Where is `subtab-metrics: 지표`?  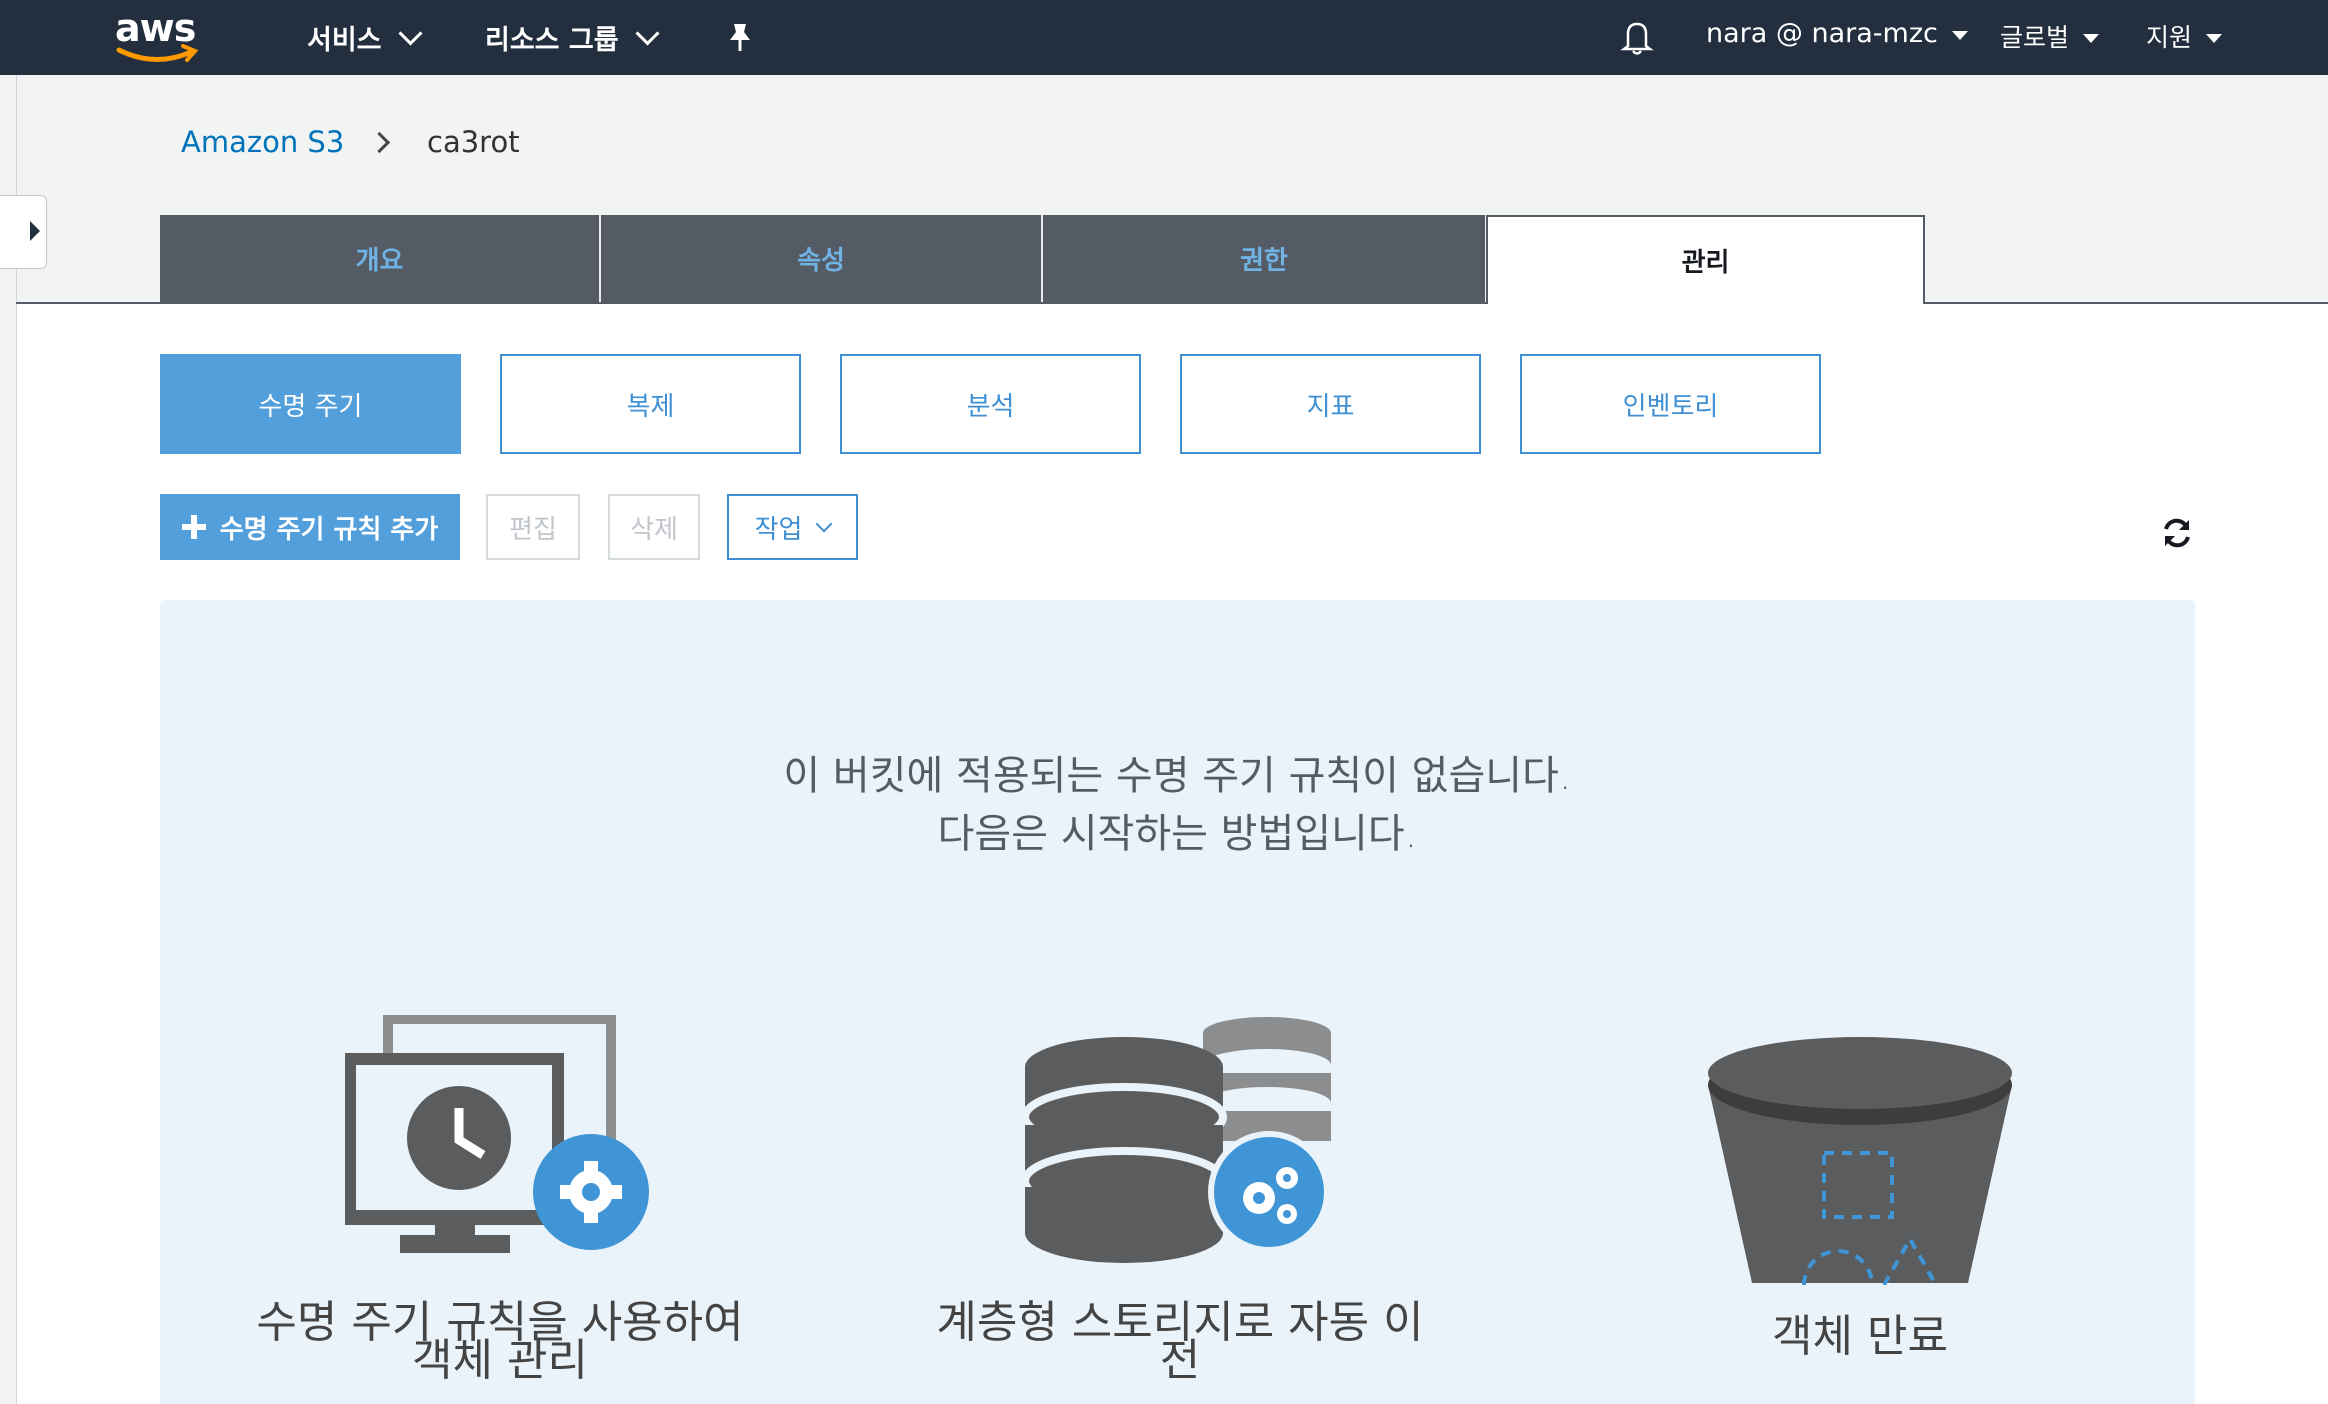 subtab-metrics: 지표 is located at coordinates (1330, 404).